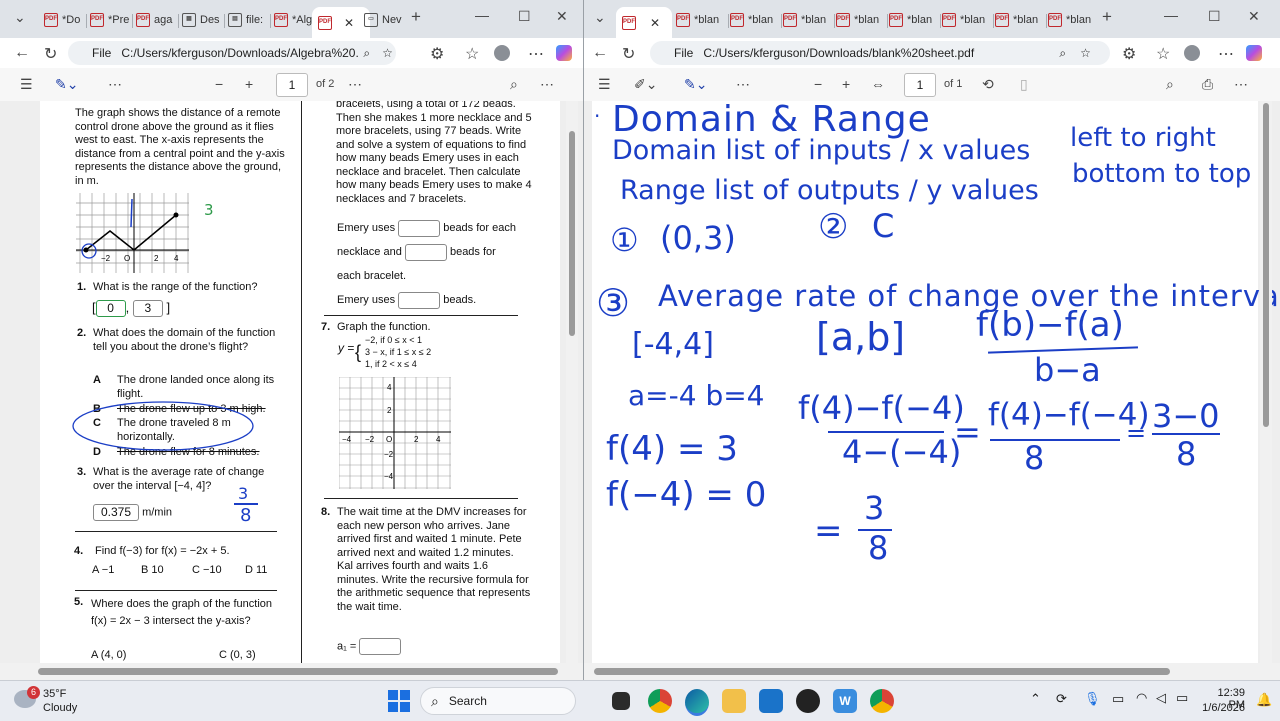 This screenshot has width=1280, height=721. Describe the element at coordinates (808, 701) in the screenshot. I see `app-icon` at that location.